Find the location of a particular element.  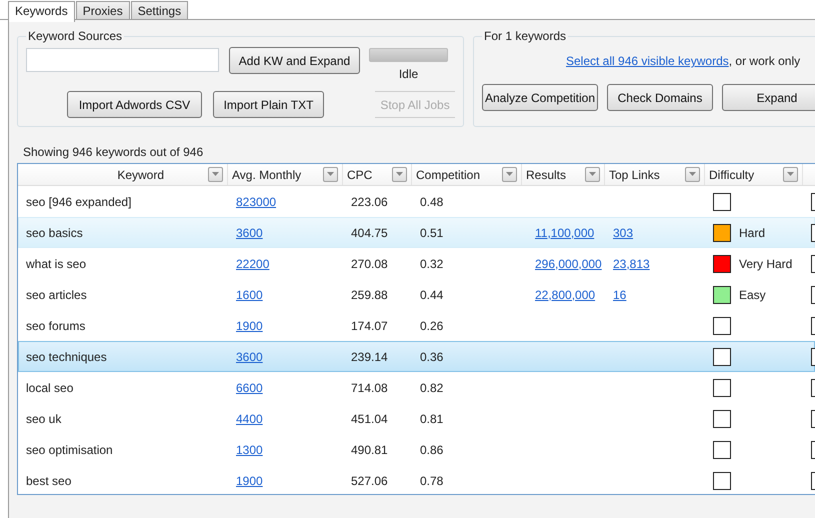

keyword-cell: seo forums is located at coordinates (56, 325).